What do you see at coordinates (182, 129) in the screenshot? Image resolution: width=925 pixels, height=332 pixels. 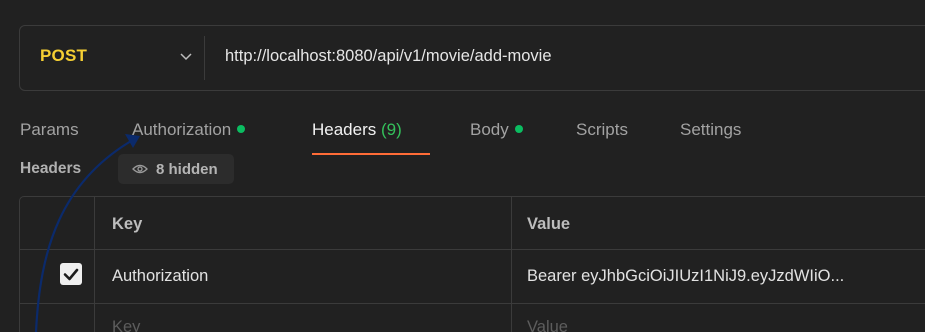 I see `tab-label: Authorization` at bounding box center [182, 129].